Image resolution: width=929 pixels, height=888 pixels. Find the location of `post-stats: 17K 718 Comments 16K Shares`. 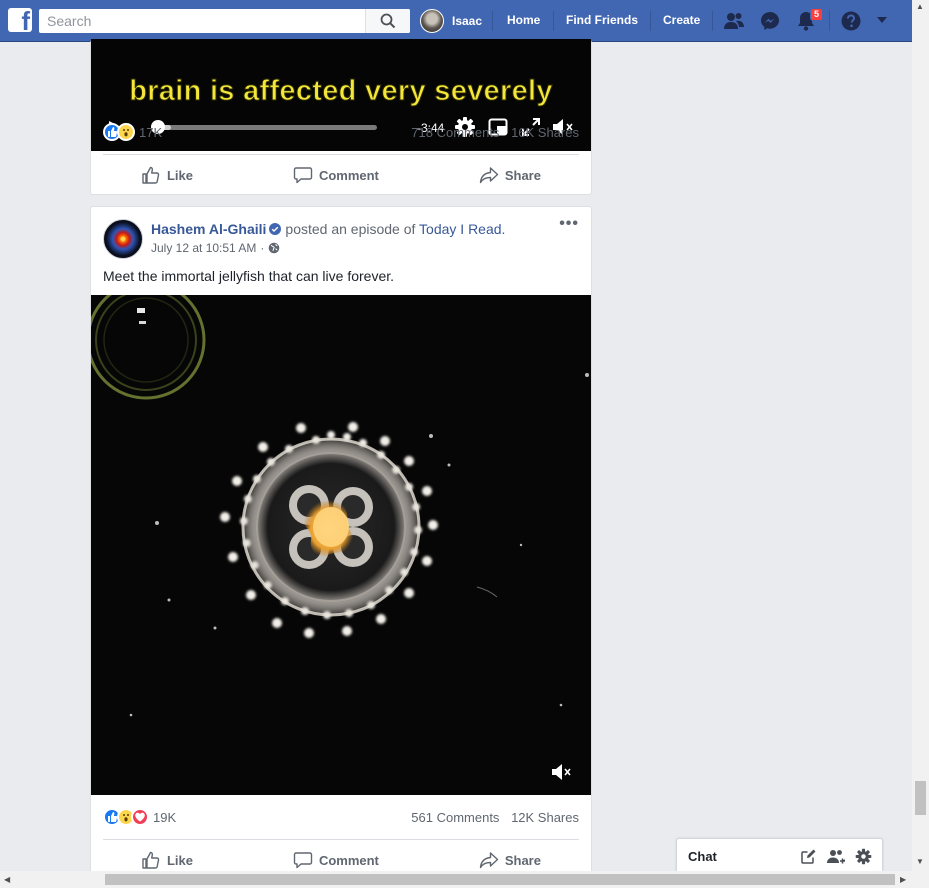

post-stats: 17K 718 Comments 16K Shares is located at coordinates (341, 132).